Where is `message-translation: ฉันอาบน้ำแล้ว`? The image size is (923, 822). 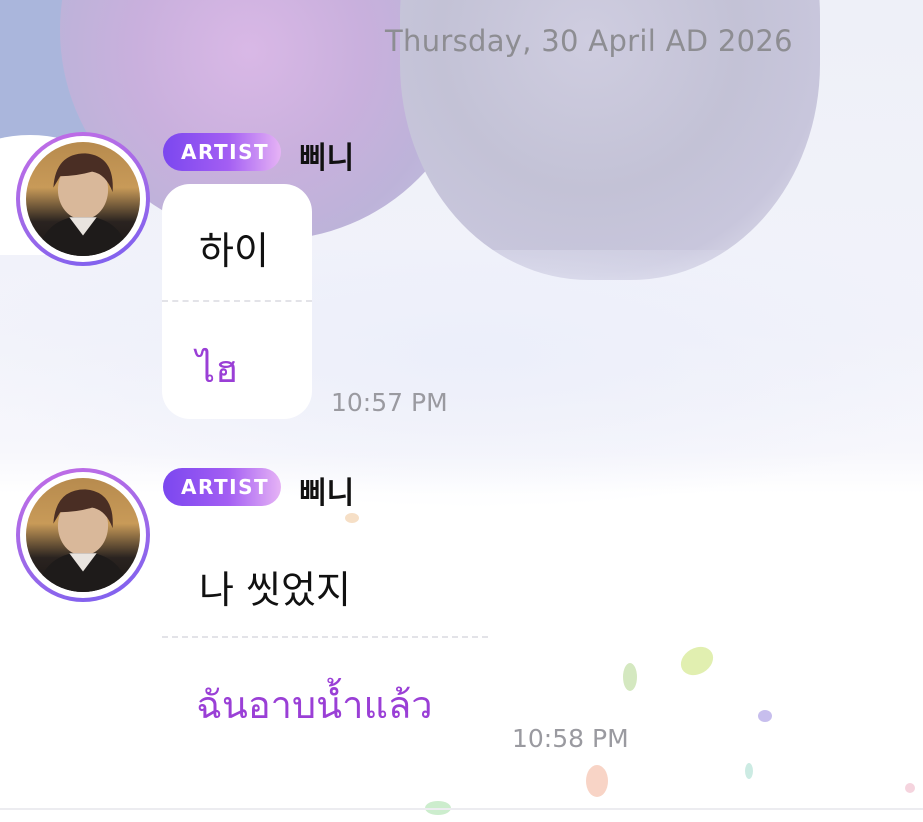 message-translation: ฉันอาบน้ำแล้ว is located at coordinates (314, 705).